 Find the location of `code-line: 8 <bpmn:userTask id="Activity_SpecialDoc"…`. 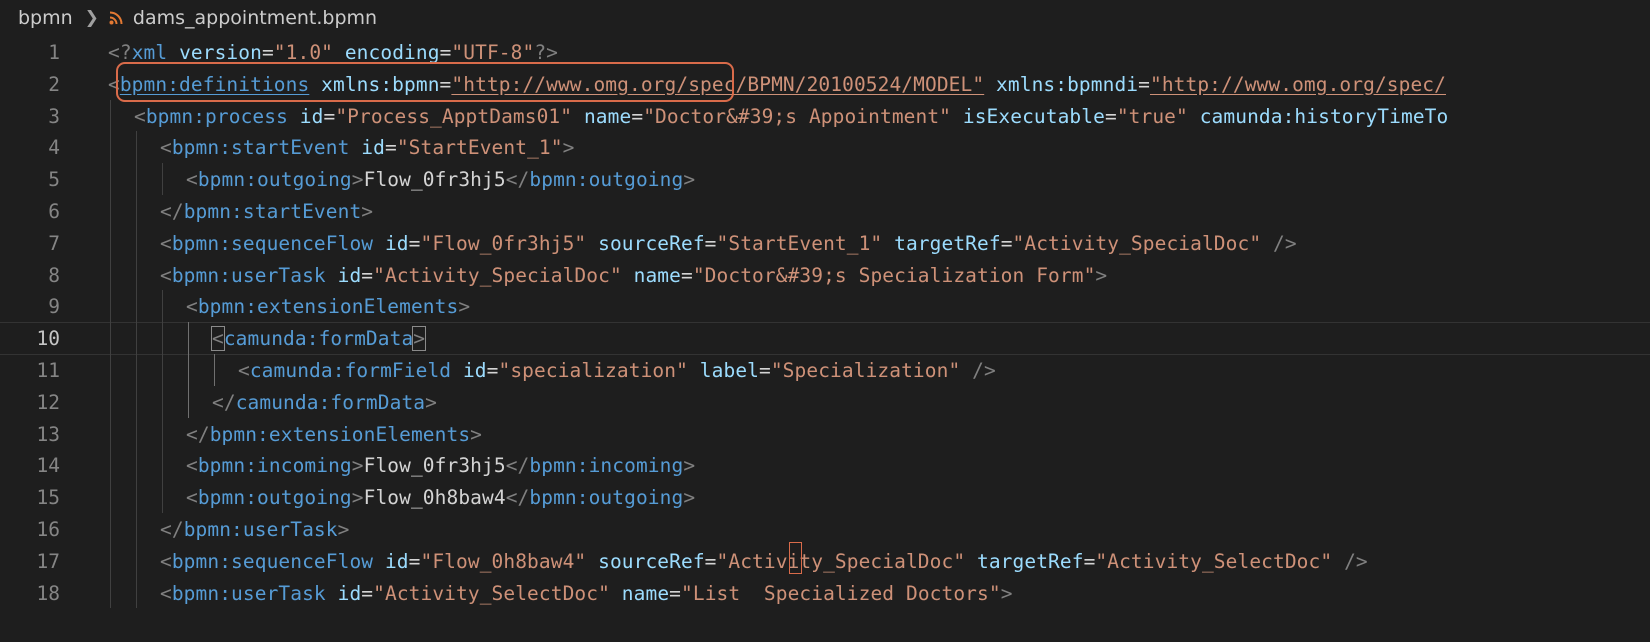

code-line: 8 <bpmn:userTask id="Activity_SpecialDoc"… is located at coordinates (825, 275).